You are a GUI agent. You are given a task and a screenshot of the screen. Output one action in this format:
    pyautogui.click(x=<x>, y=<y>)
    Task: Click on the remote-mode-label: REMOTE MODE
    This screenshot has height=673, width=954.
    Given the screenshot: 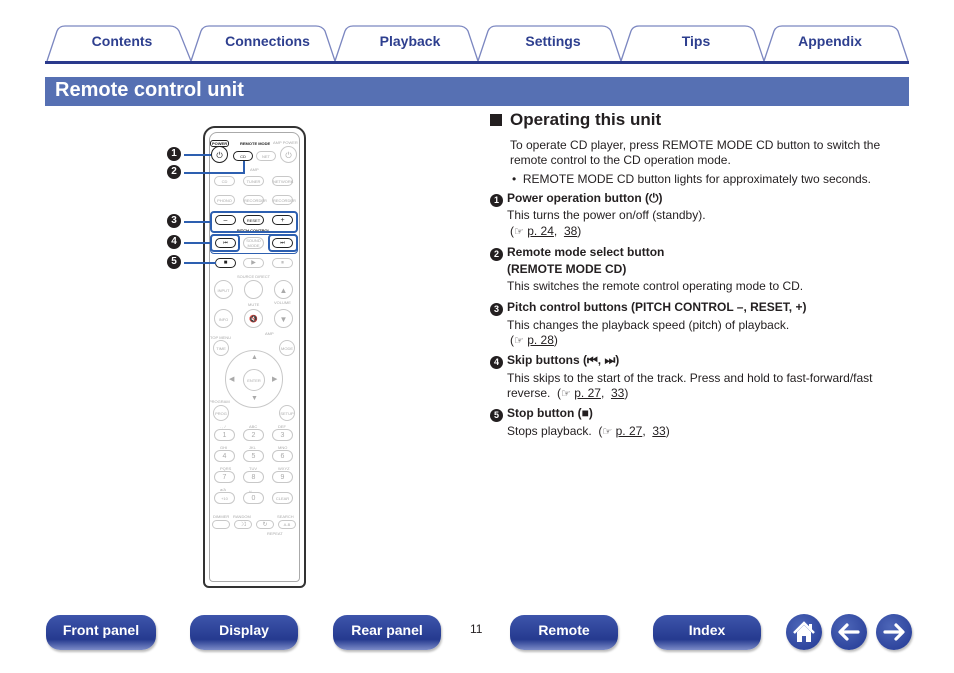 What is the action you would take?
    pyautogui.click(x=255, y=143)
    